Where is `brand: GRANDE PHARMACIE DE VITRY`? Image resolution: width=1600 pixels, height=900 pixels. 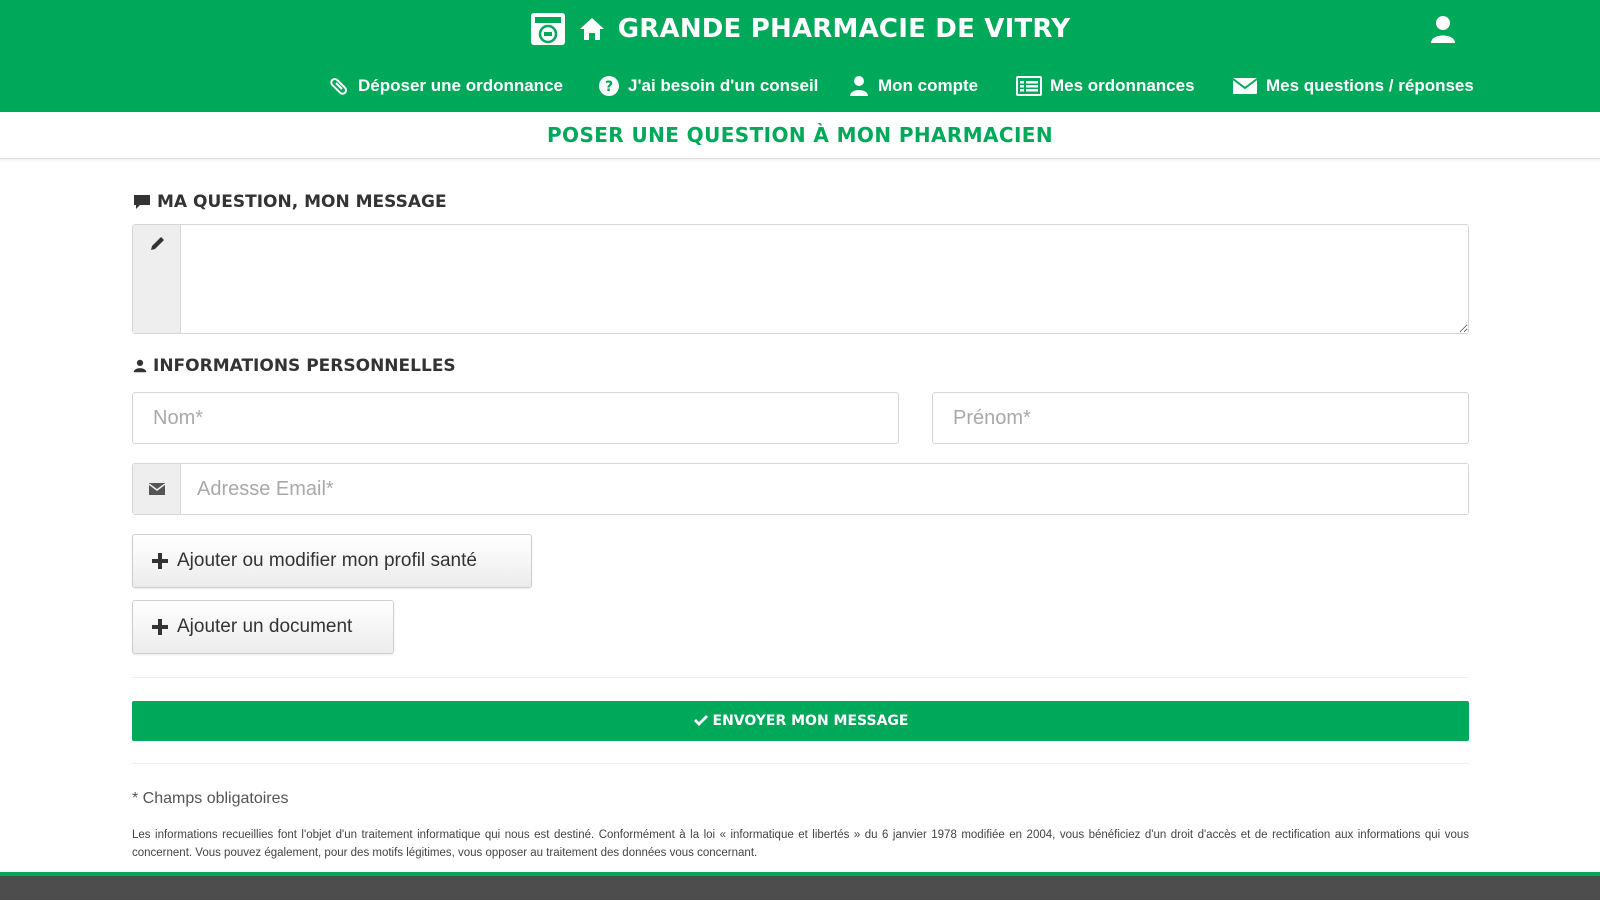
brand: GRANDE PHARMACIE DE VITRY is located at coordinates (800, 29).